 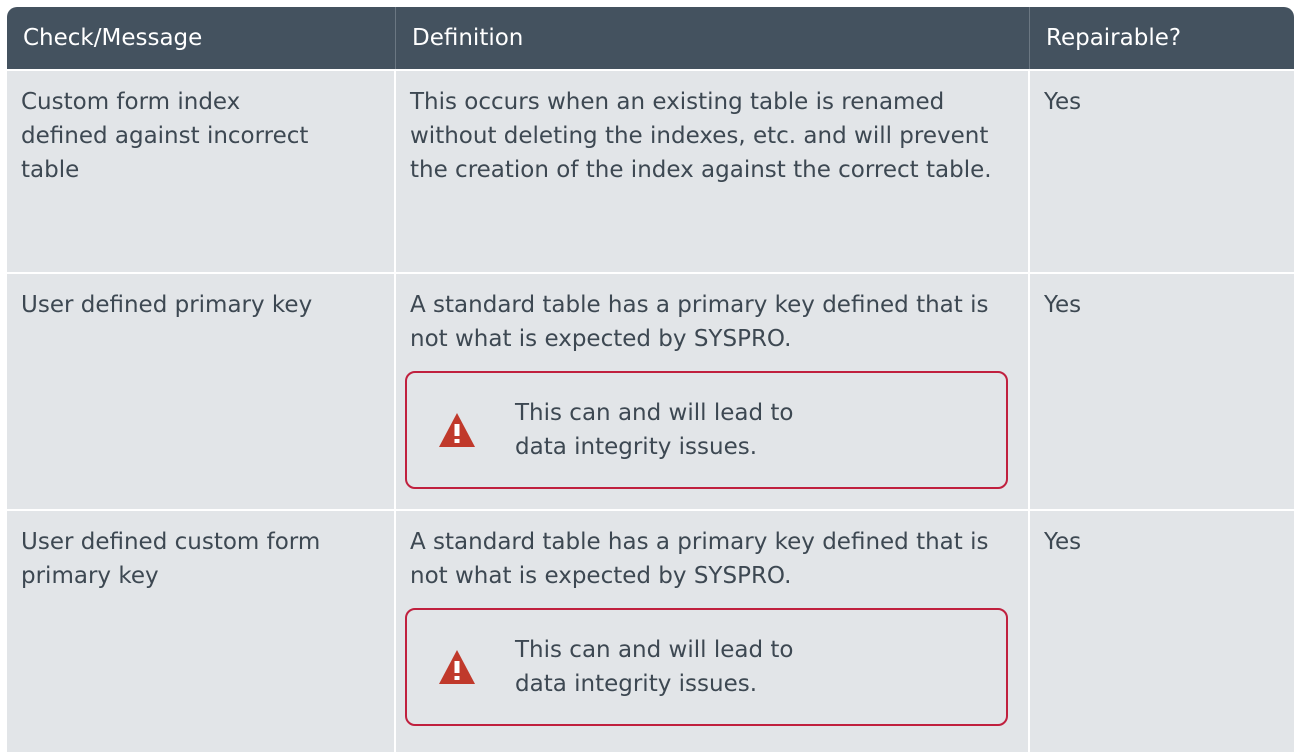 I want to click on header-repairable: Repairable?, so click(x=1114, y=38).